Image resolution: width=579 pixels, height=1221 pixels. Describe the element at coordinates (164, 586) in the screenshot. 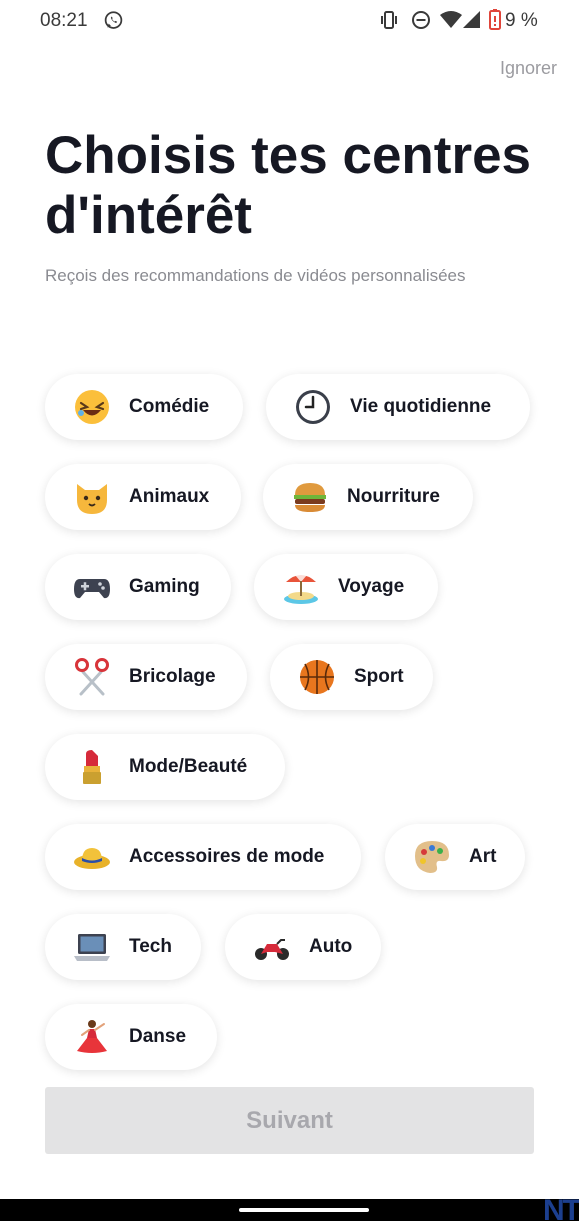

I see `chip-label: Gaming` at that location.